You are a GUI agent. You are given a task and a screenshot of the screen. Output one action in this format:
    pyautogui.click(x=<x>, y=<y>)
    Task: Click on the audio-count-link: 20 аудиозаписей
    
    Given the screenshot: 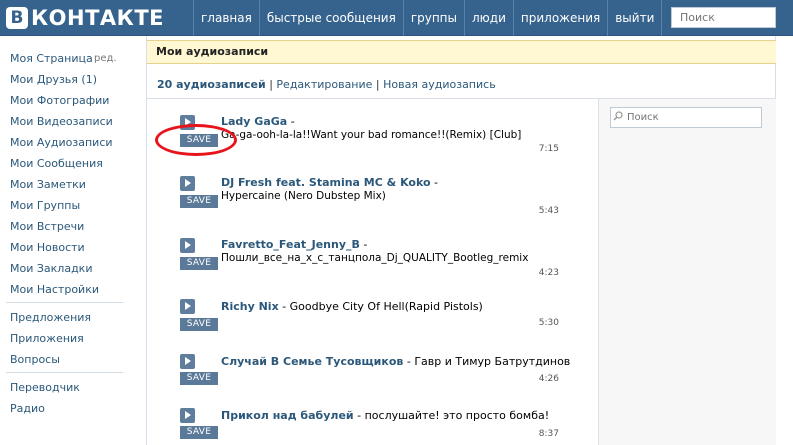 What is the action you would take?
    pyautogui.click(x=211, y=84)
    